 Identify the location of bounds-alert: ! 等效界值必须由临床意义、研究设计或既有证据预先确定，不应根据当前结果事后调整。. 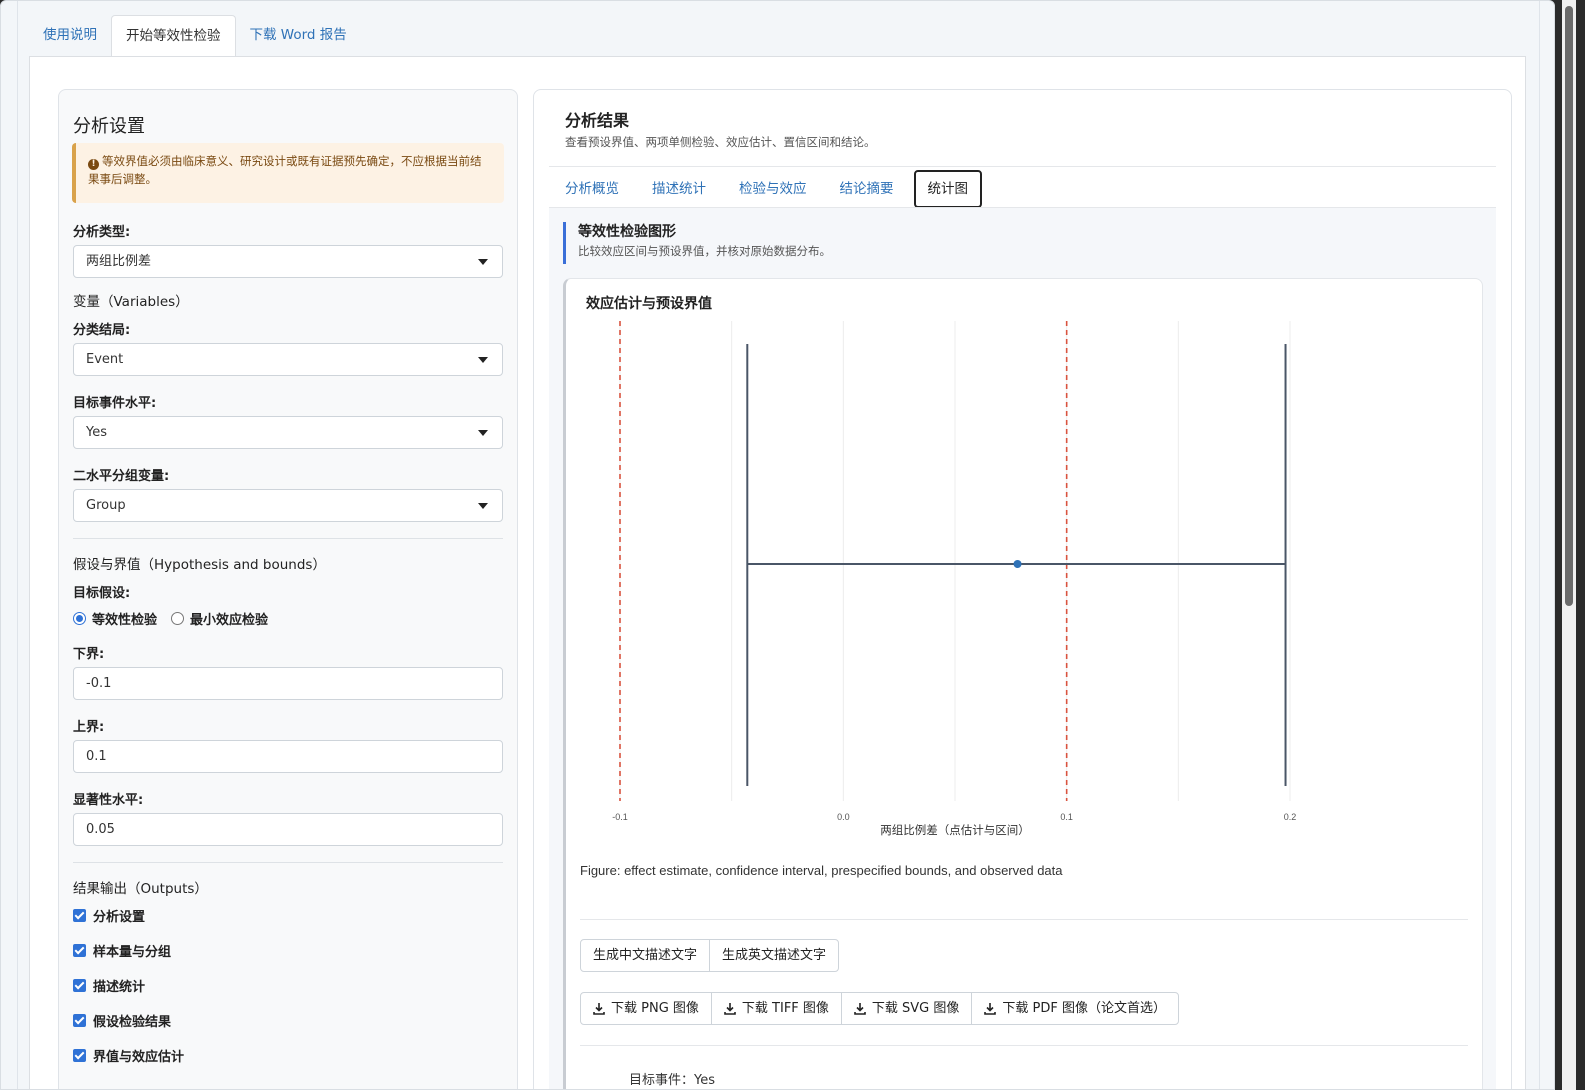
(288, 173).